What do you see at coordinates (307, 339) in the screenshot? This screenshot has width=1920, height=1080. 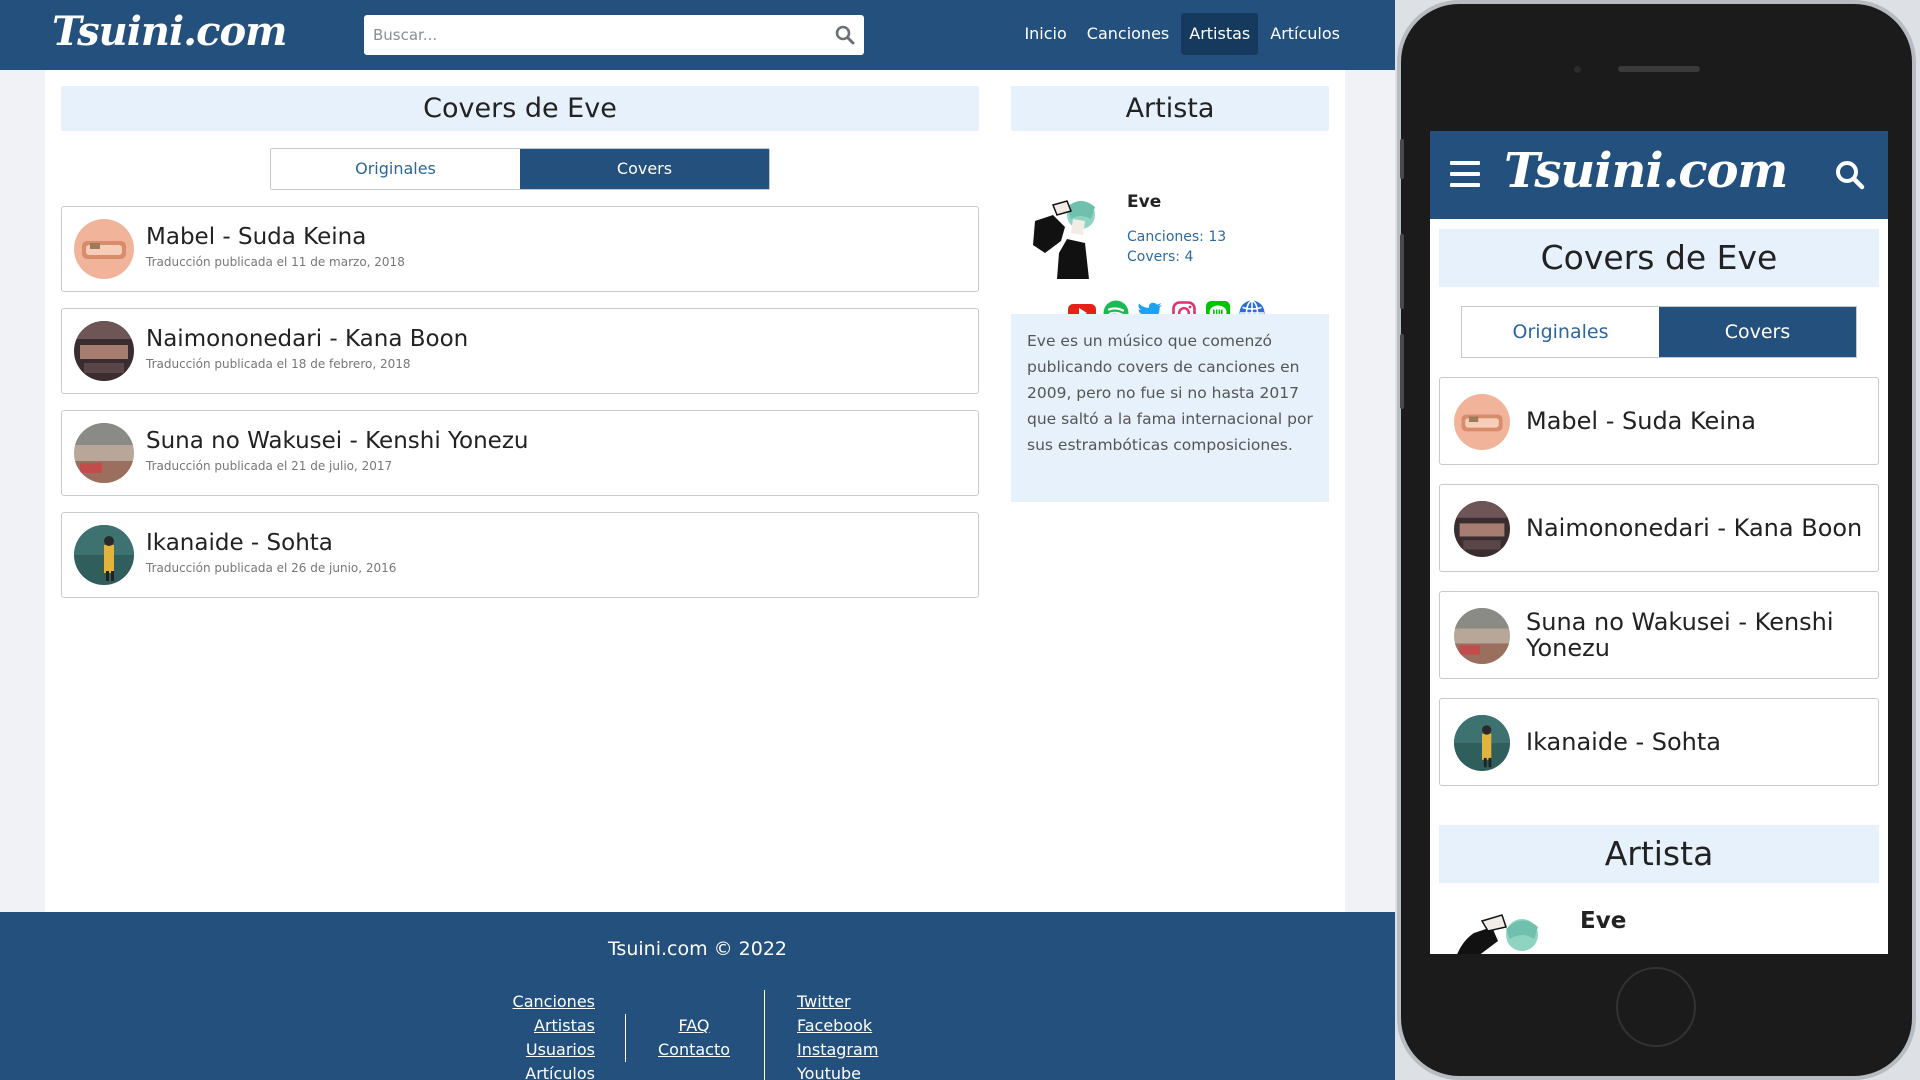 I see `song-title: Naimononedari - Kana Boon` at bounding box center [307, 339].